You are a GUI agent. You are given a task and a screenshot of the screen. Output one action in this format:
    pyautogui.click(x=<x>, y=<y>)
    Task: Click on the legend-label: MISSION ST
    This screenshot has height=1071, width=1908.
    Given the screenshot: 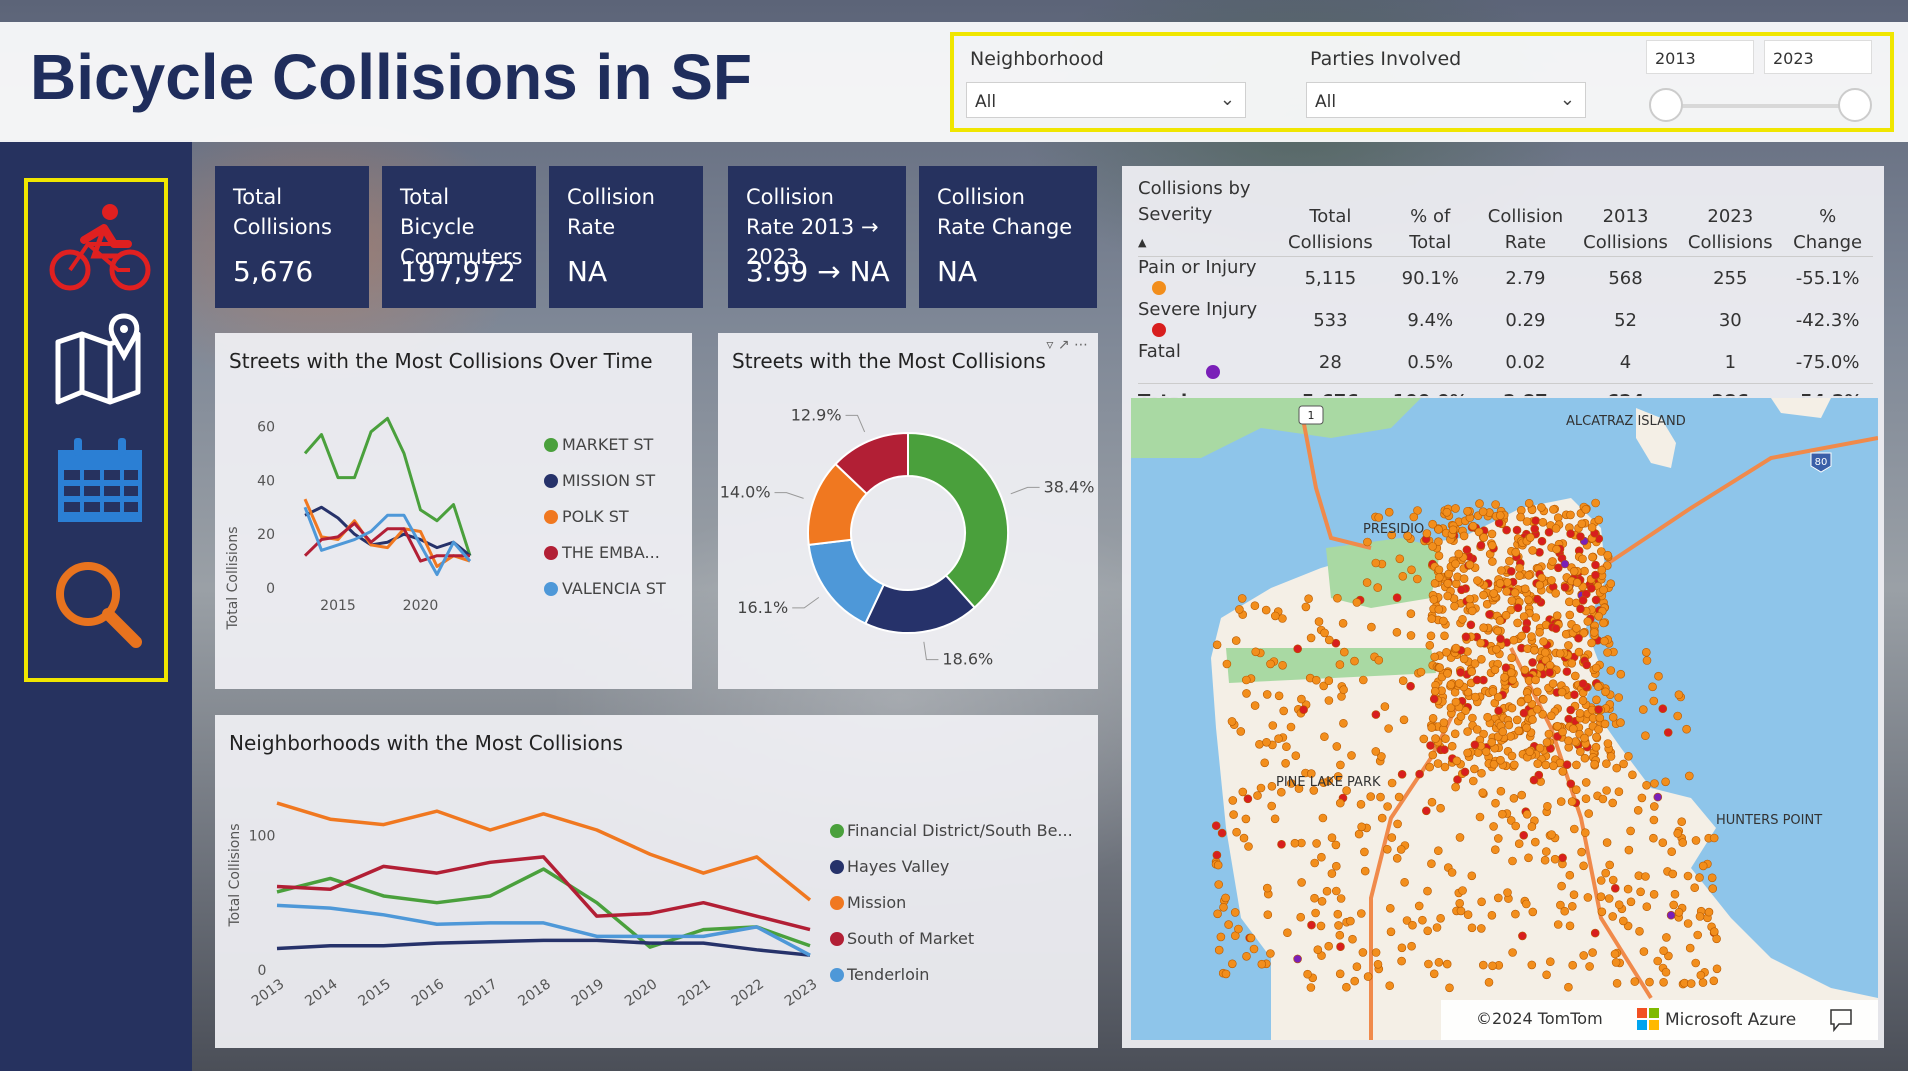 What is the action you would take?
    pyautogui.click(x=608, y=480)
    